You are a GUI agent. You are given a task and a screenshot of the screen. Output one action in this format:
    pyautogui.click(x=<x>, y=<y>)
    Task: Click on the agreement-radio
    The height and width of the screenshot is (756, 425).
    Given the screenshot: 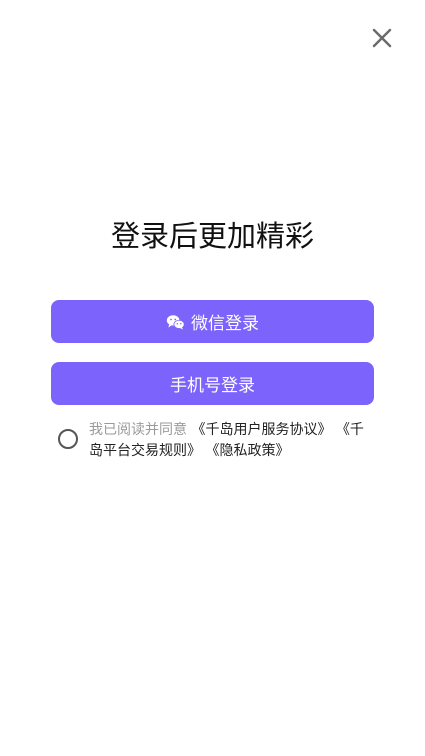 What is the action you would take?
    pyautogui.click(x=68, y=439)
    